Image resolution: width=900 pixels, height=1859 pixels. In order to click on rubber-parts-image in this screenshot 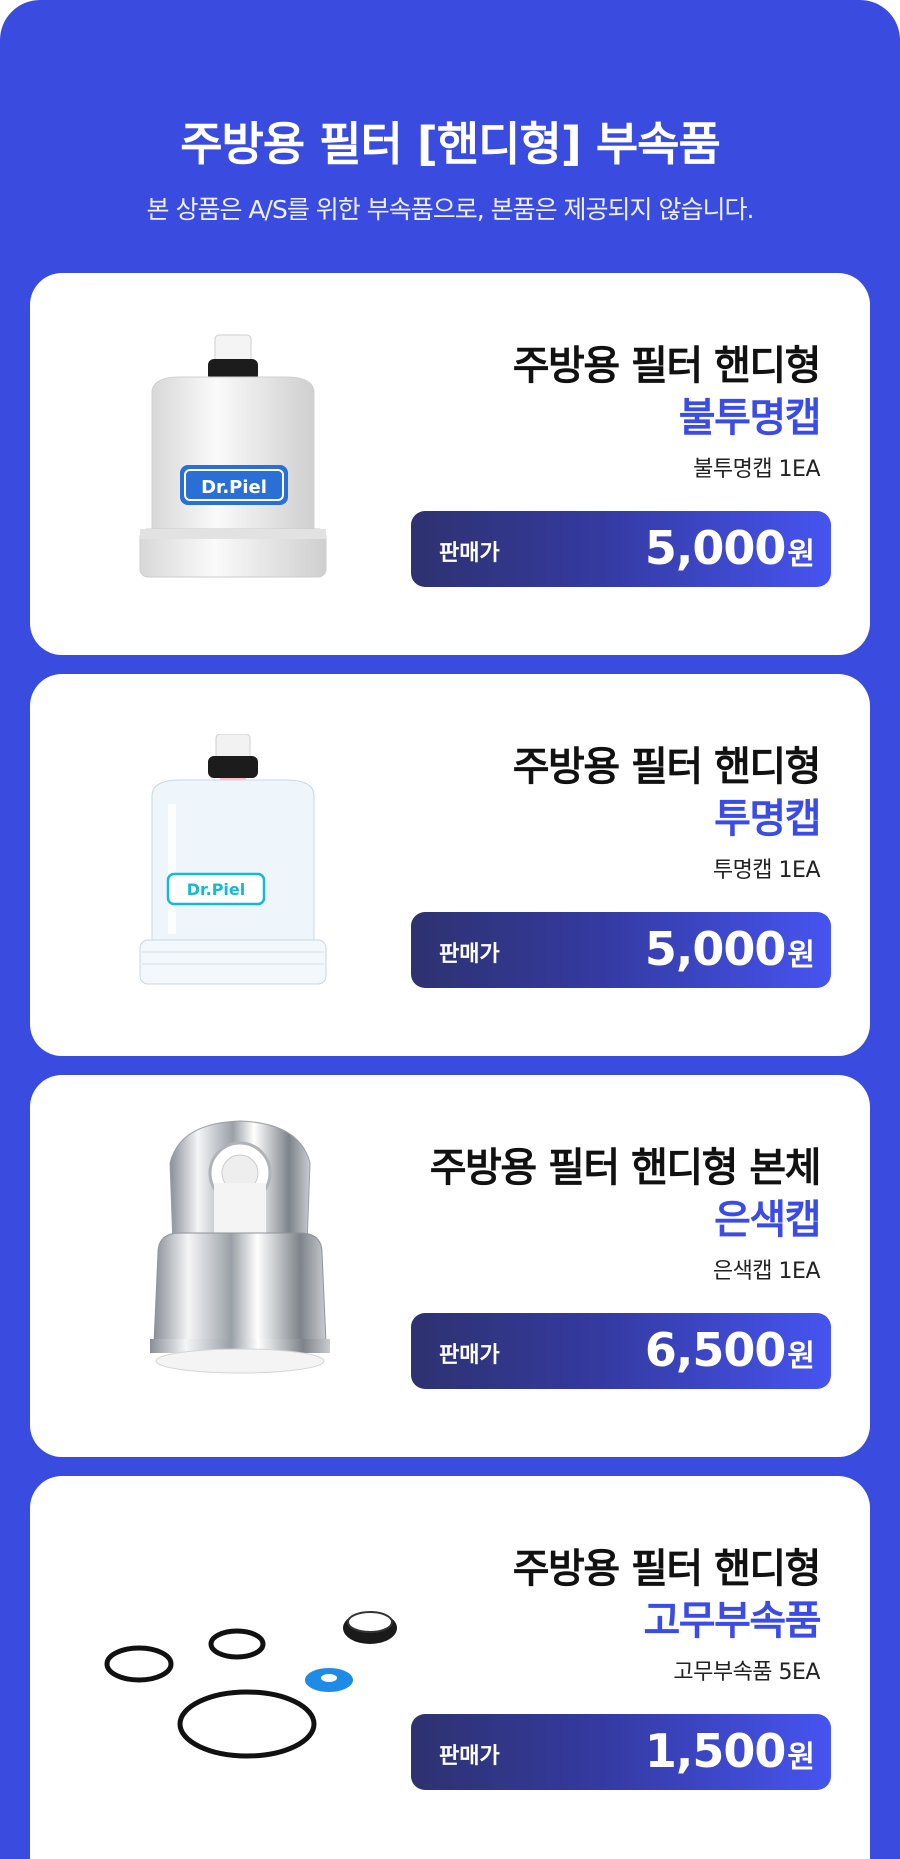, I will do `click(250, 1685)`.